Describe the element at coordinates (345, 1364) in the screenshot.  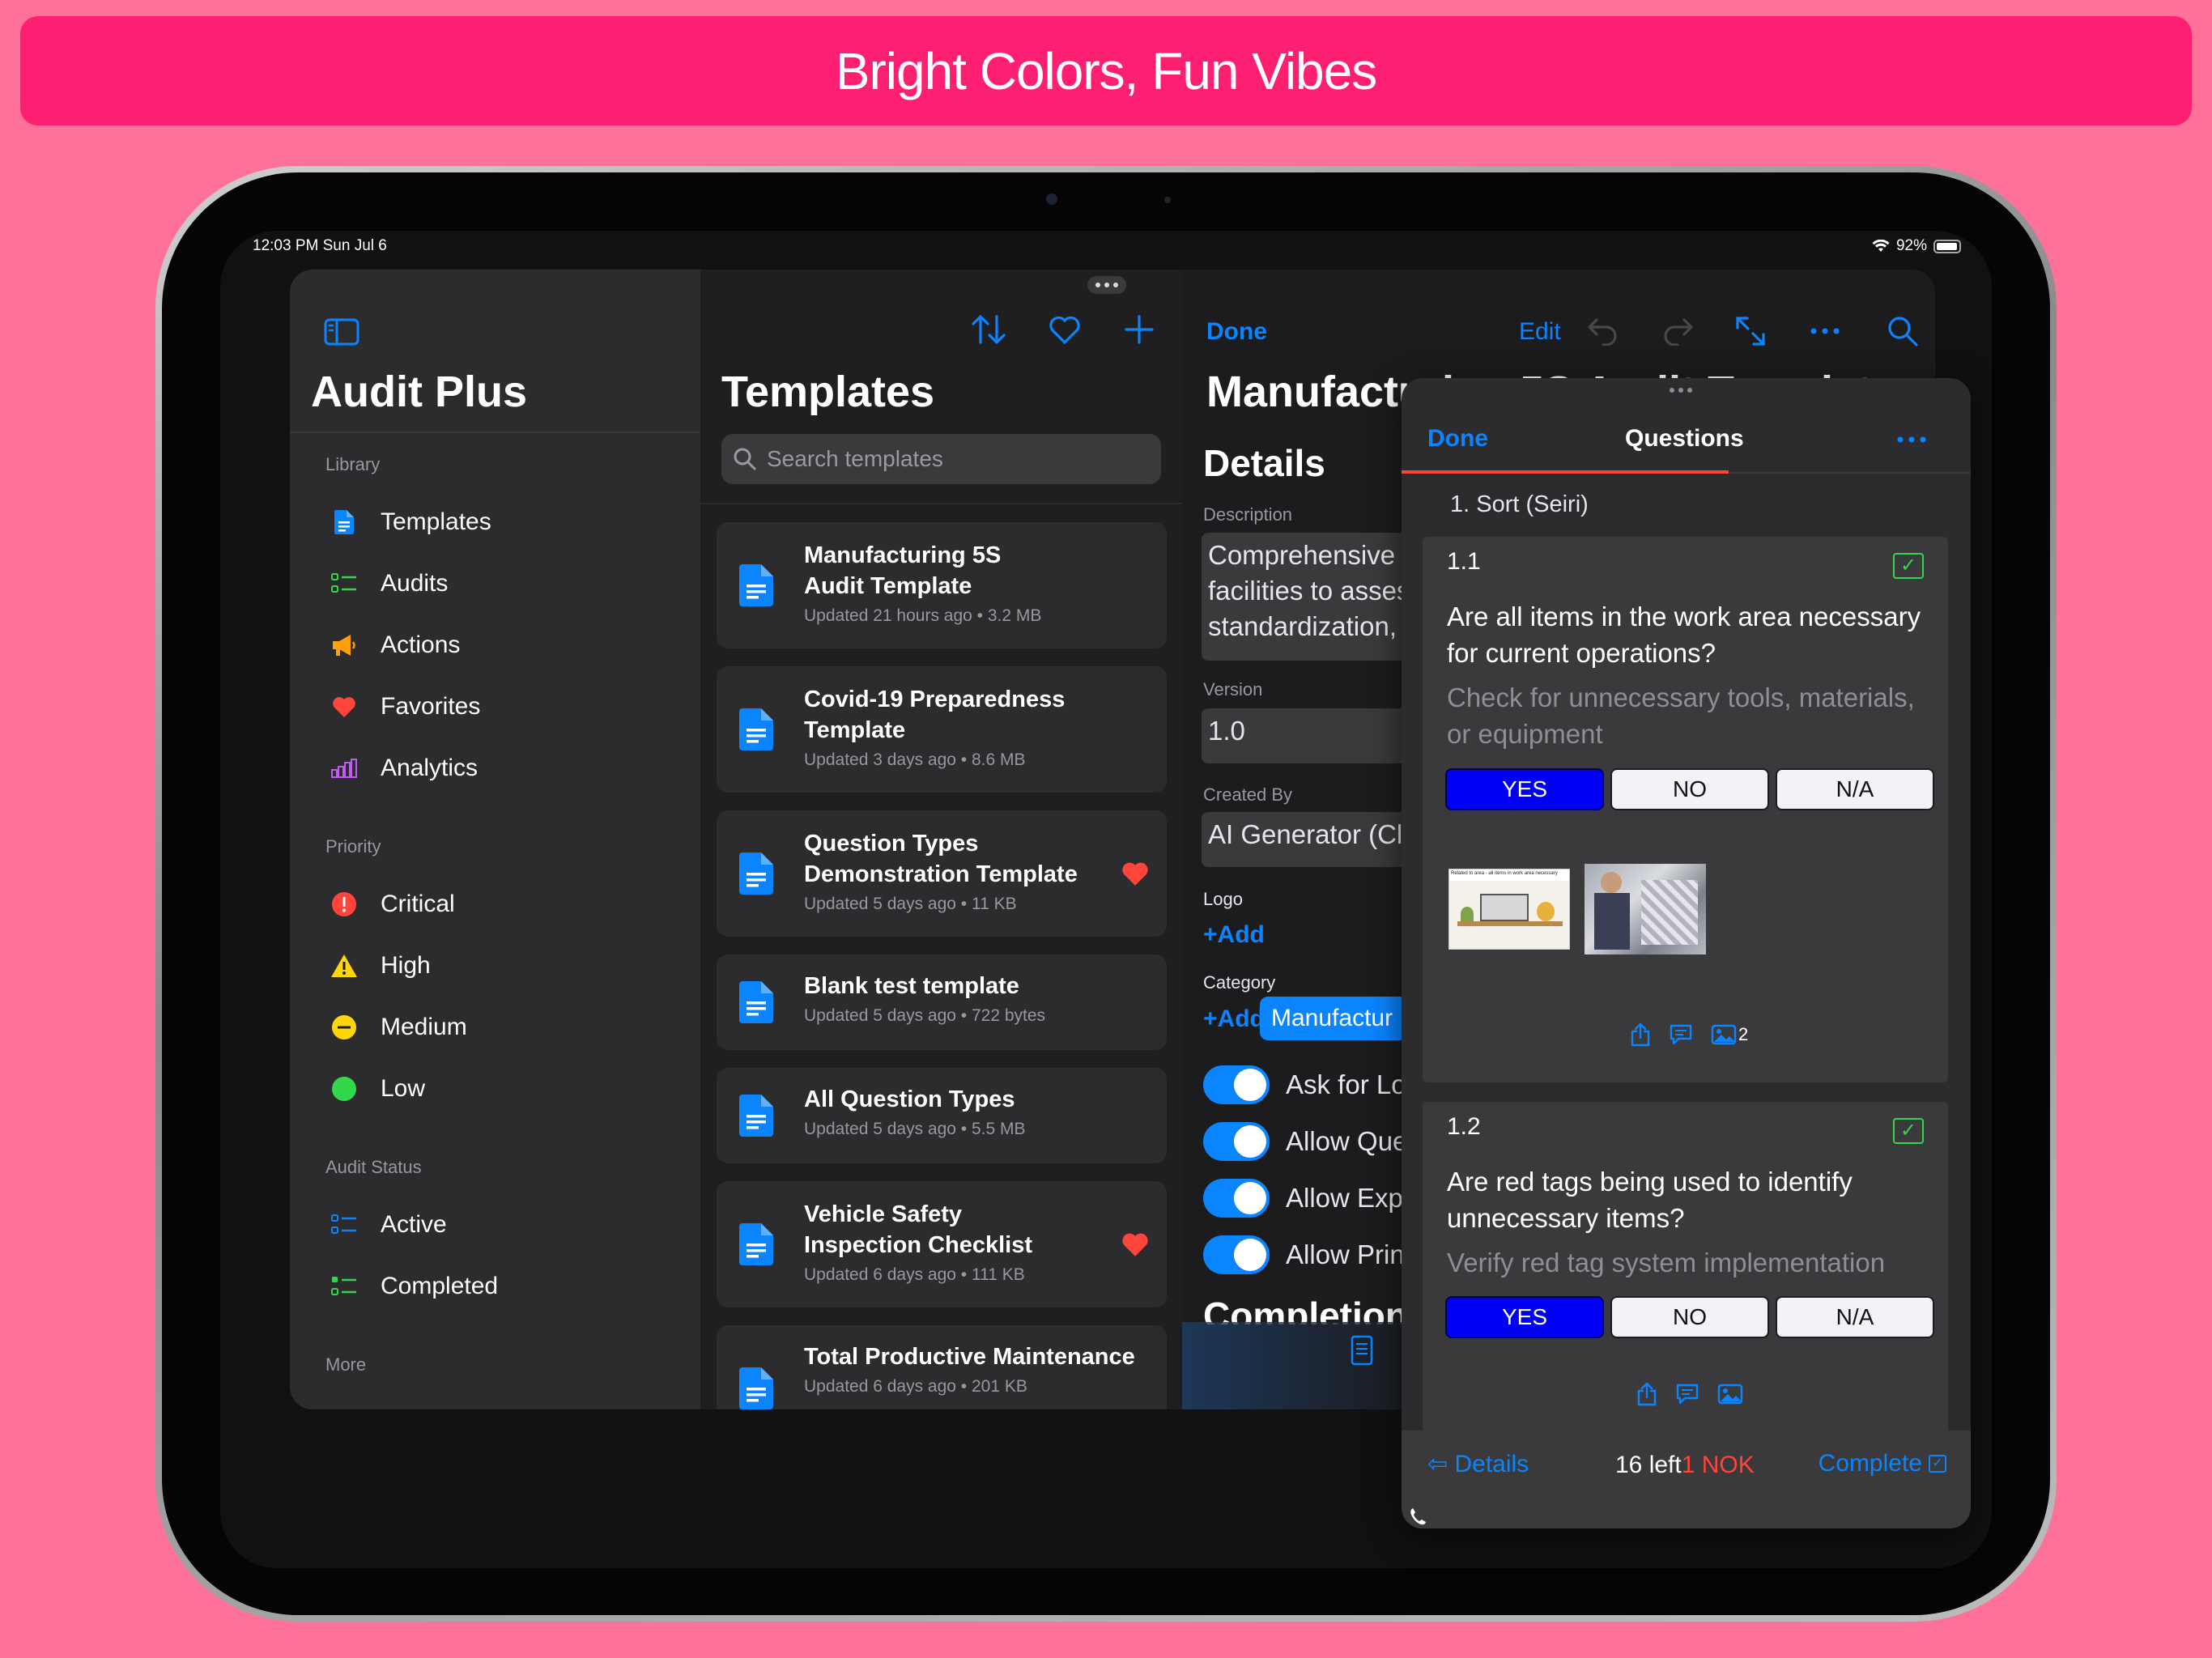
I see `section-more: More` at that location.